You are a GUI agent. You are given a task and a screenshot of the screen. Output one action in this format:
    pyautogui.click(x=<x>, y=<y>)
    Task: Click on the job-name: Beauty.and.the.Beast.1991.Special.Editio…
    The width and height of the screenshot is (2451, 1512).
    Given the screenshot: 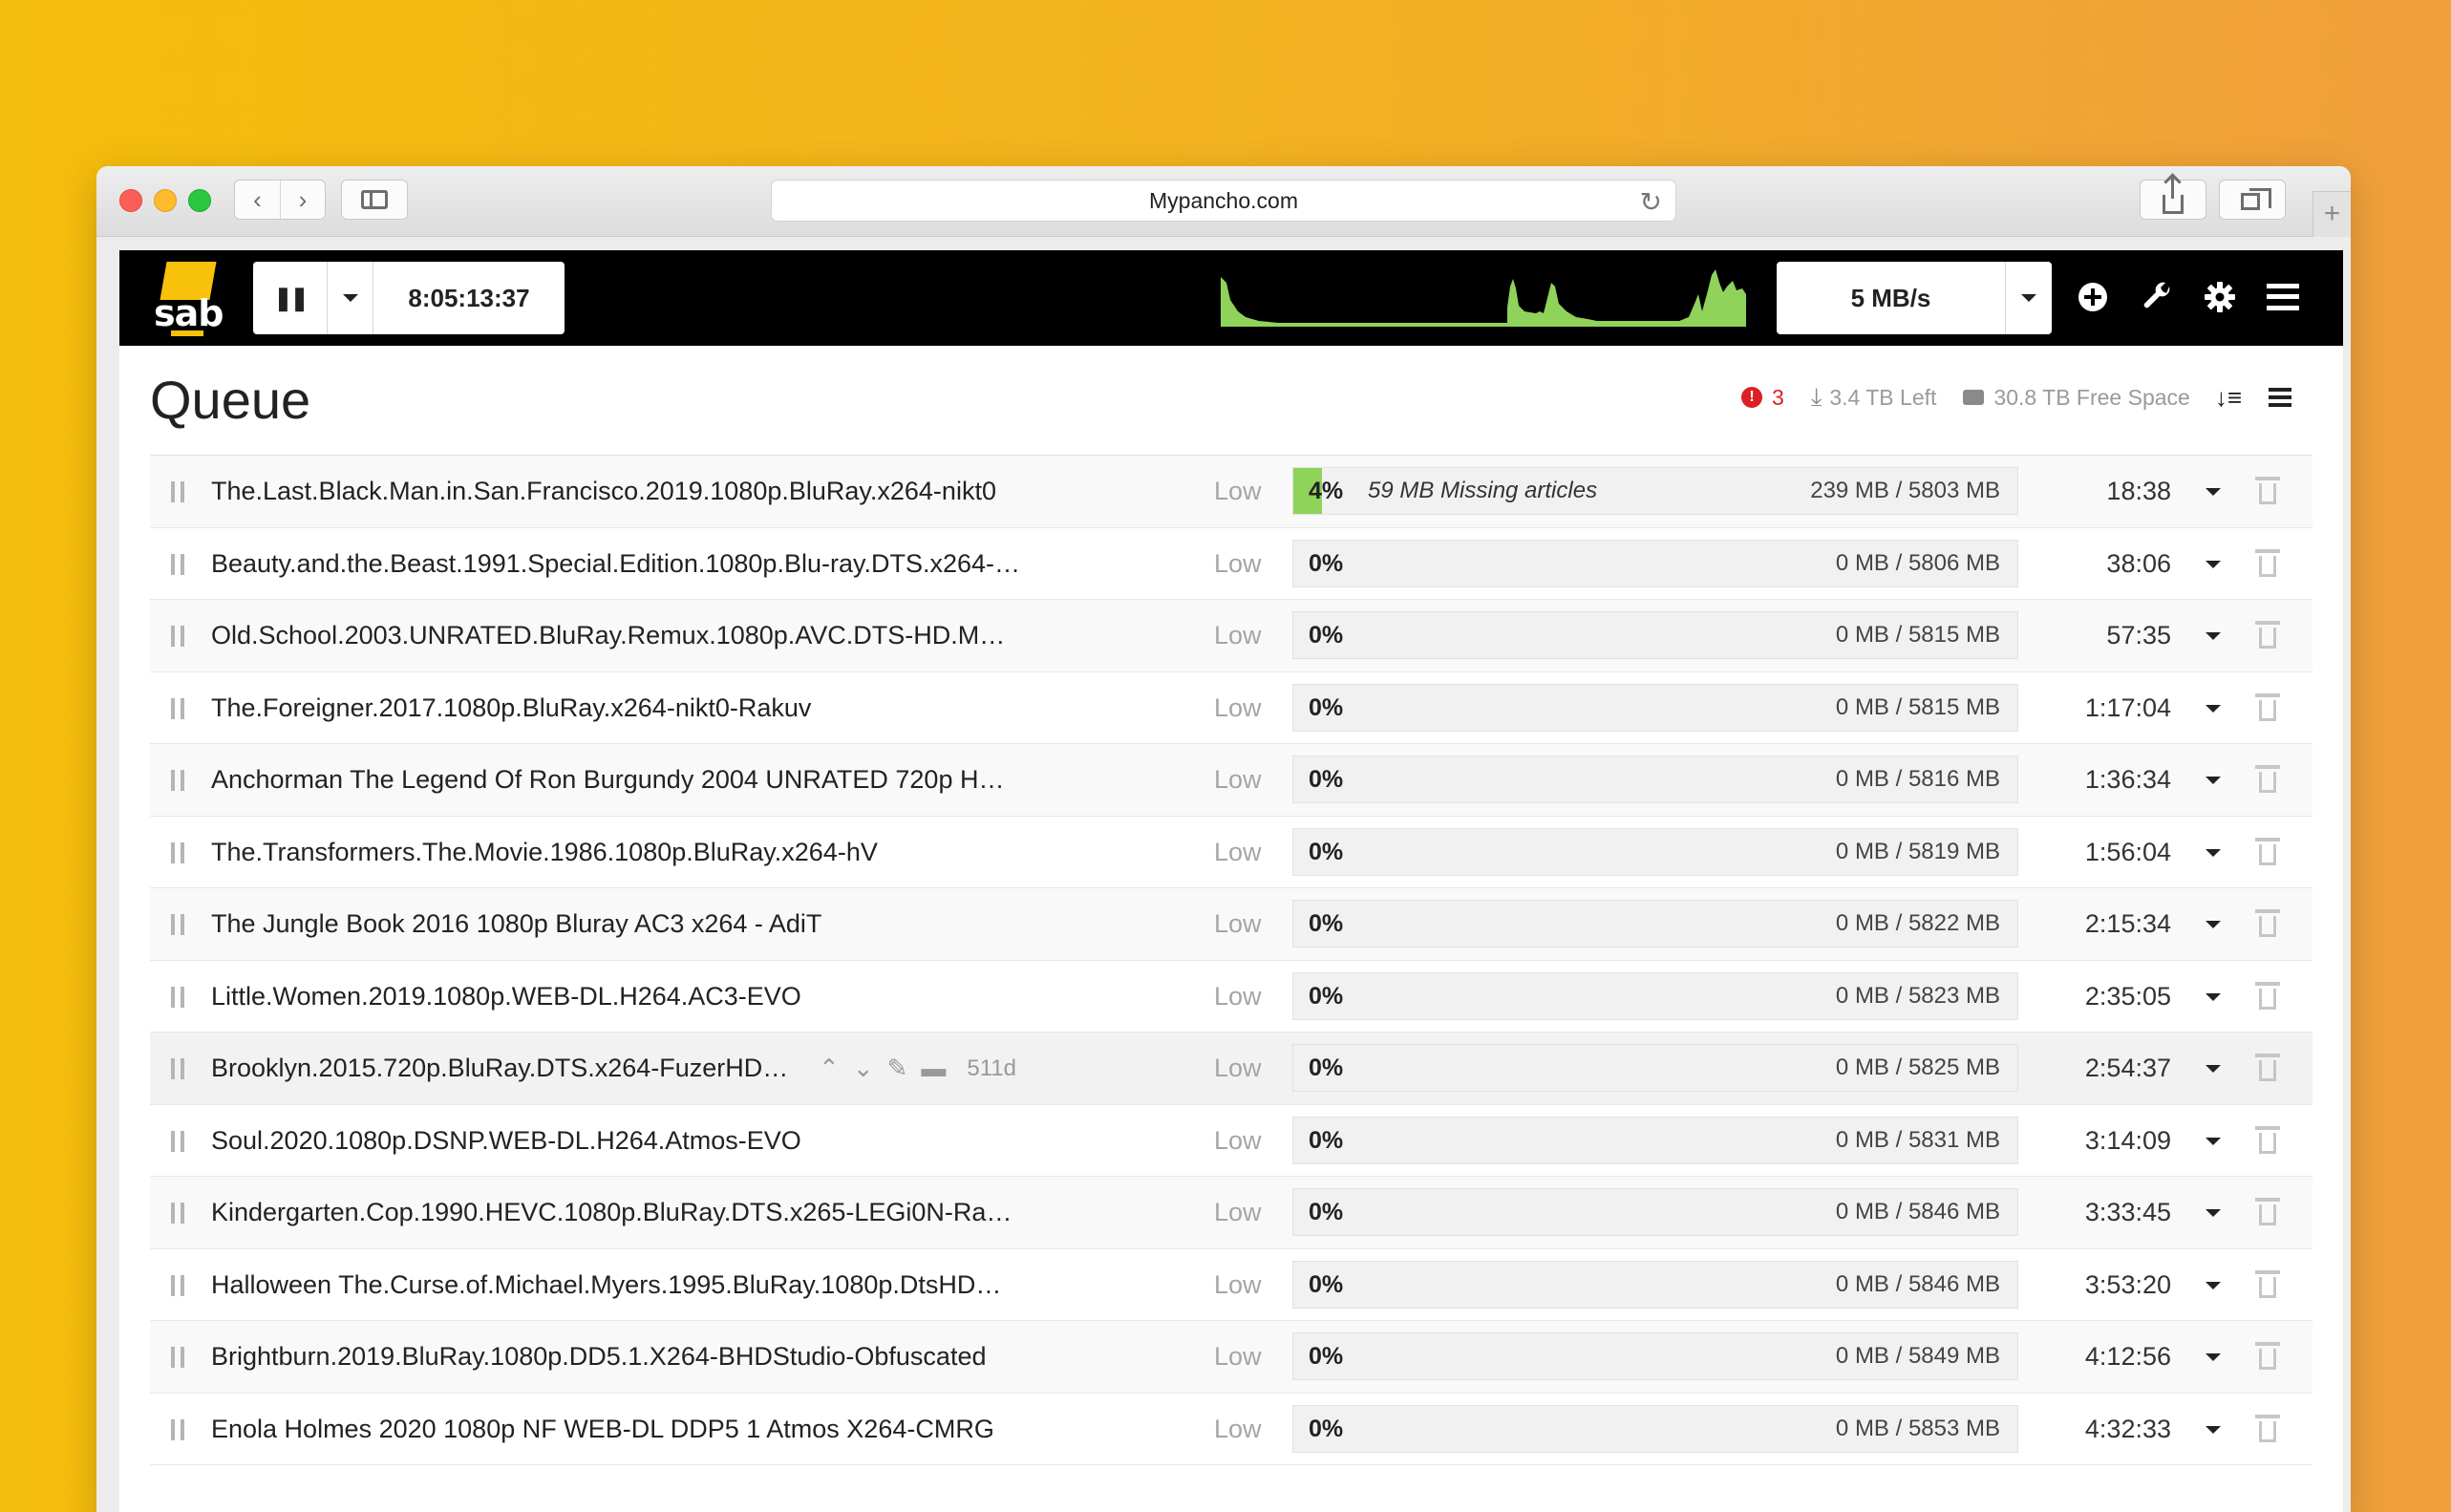 What is the action you would take?
    pyautogui.click(x=615, y=564)
    